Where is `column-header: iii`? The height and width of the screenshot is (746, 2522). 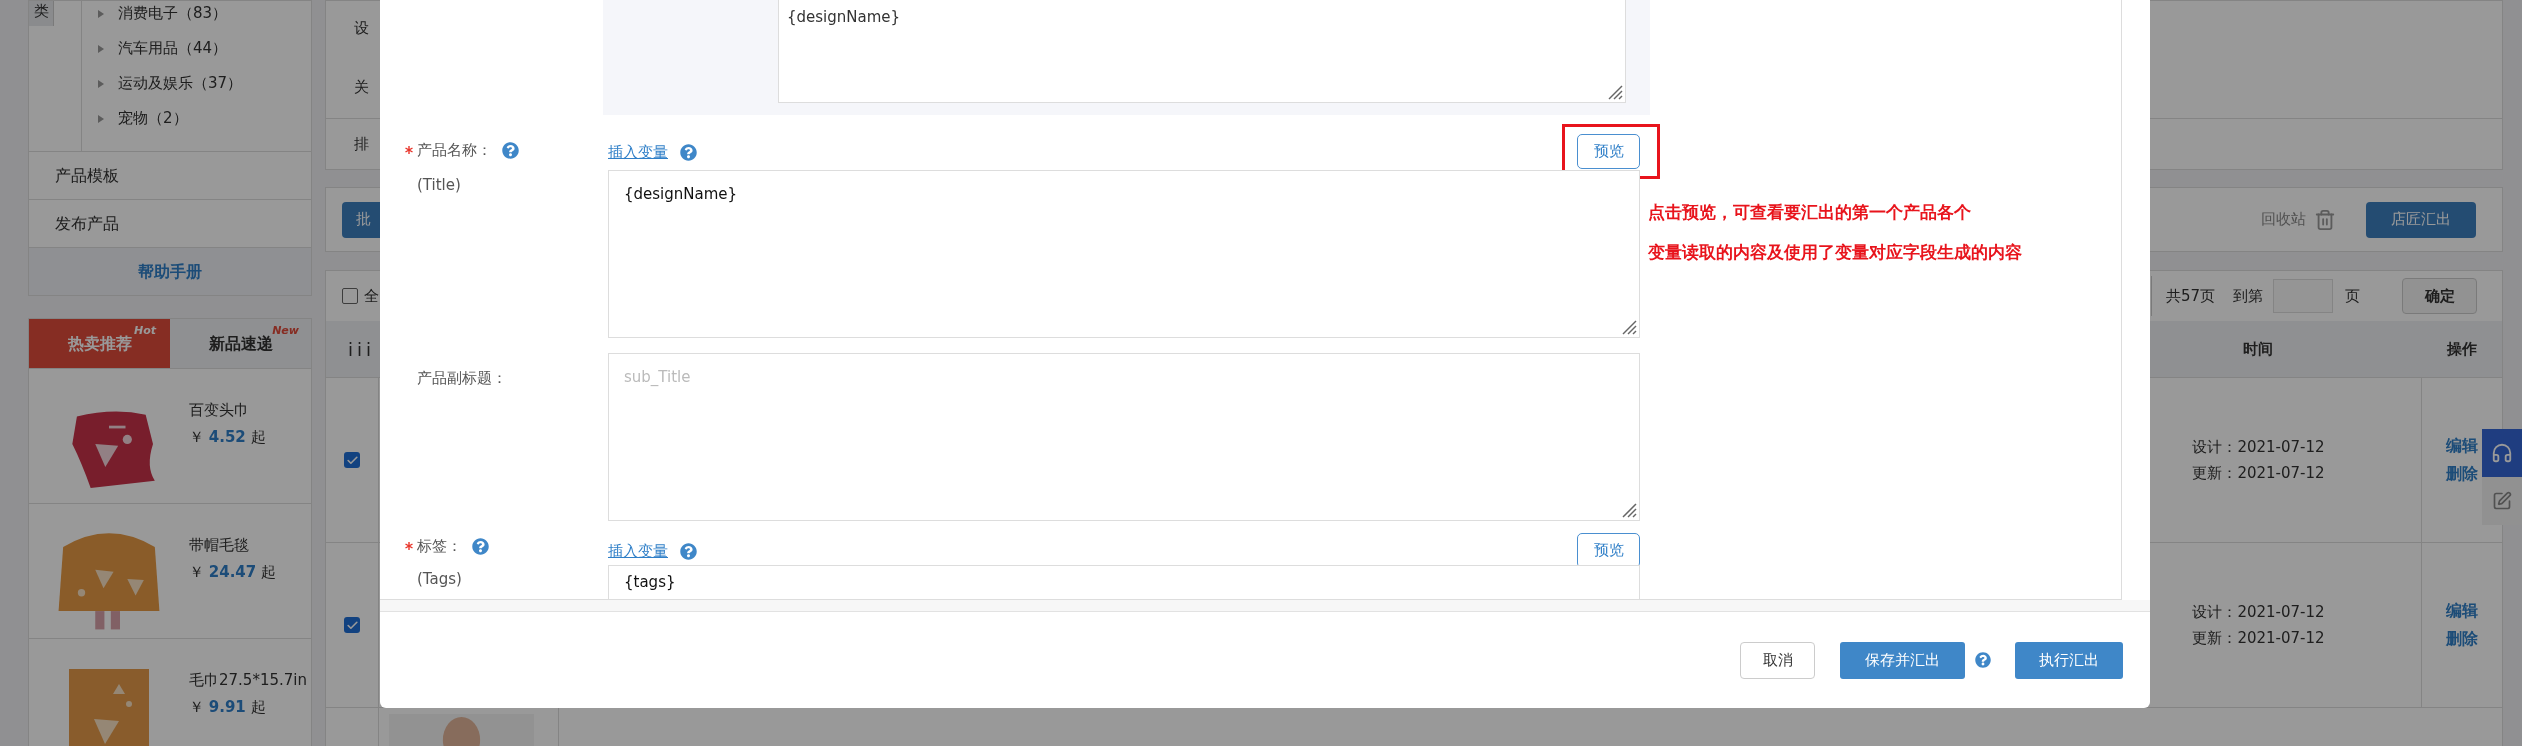
column-header: iii is located at coordinates (361, 349).